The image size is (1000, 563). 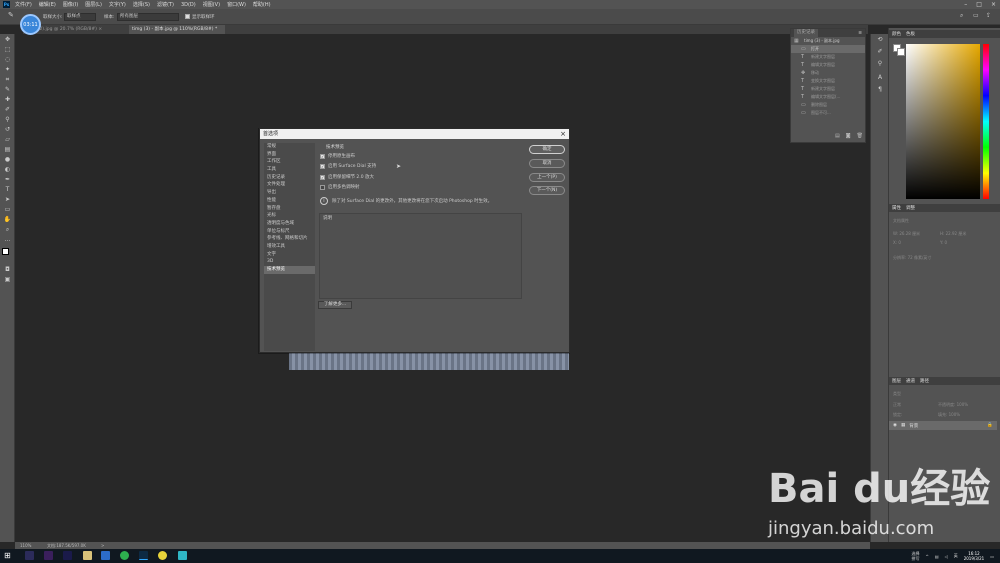 I want to click on layer-row-background: ◉ ▦ 背景 🔒, so click(x=943, y=425).